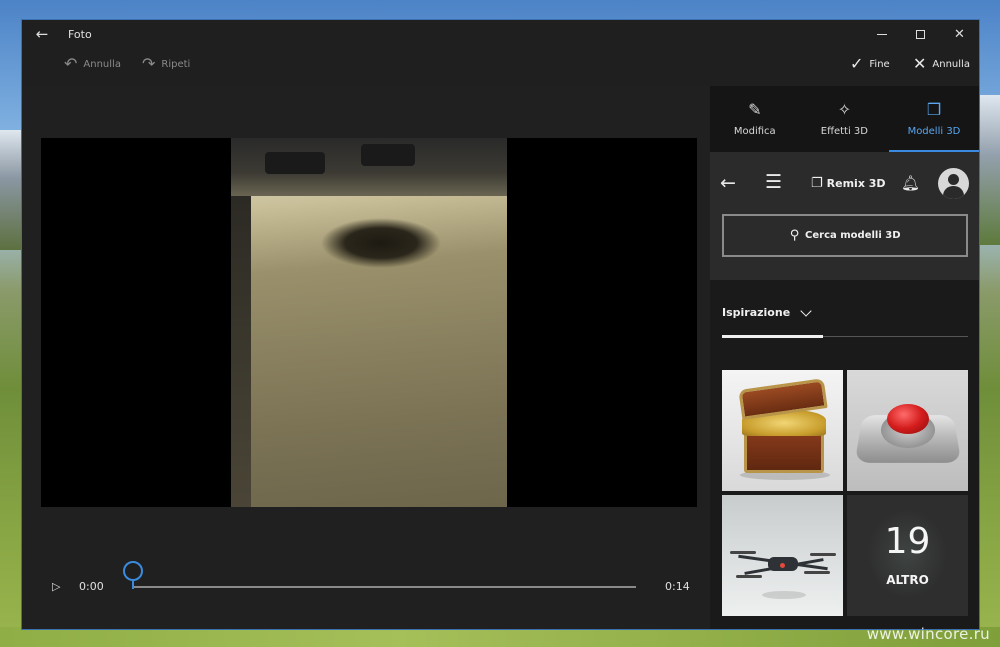  I want to click on undo-icon: ↶, so click(71, 63).